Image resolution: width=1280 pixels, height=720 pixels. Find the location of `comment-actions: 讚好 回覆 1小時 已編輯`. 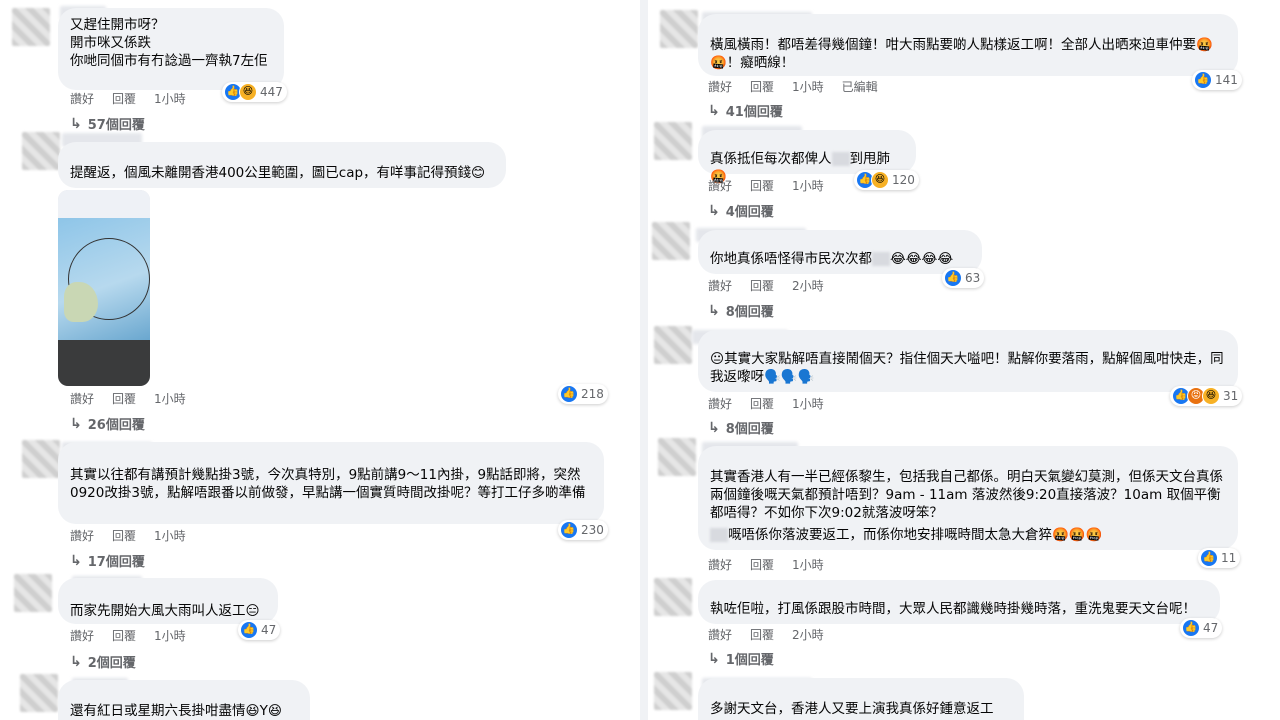

comment-actions: 讚好 回覆 1小時 已編輯 is located at coordinates (793, 87).